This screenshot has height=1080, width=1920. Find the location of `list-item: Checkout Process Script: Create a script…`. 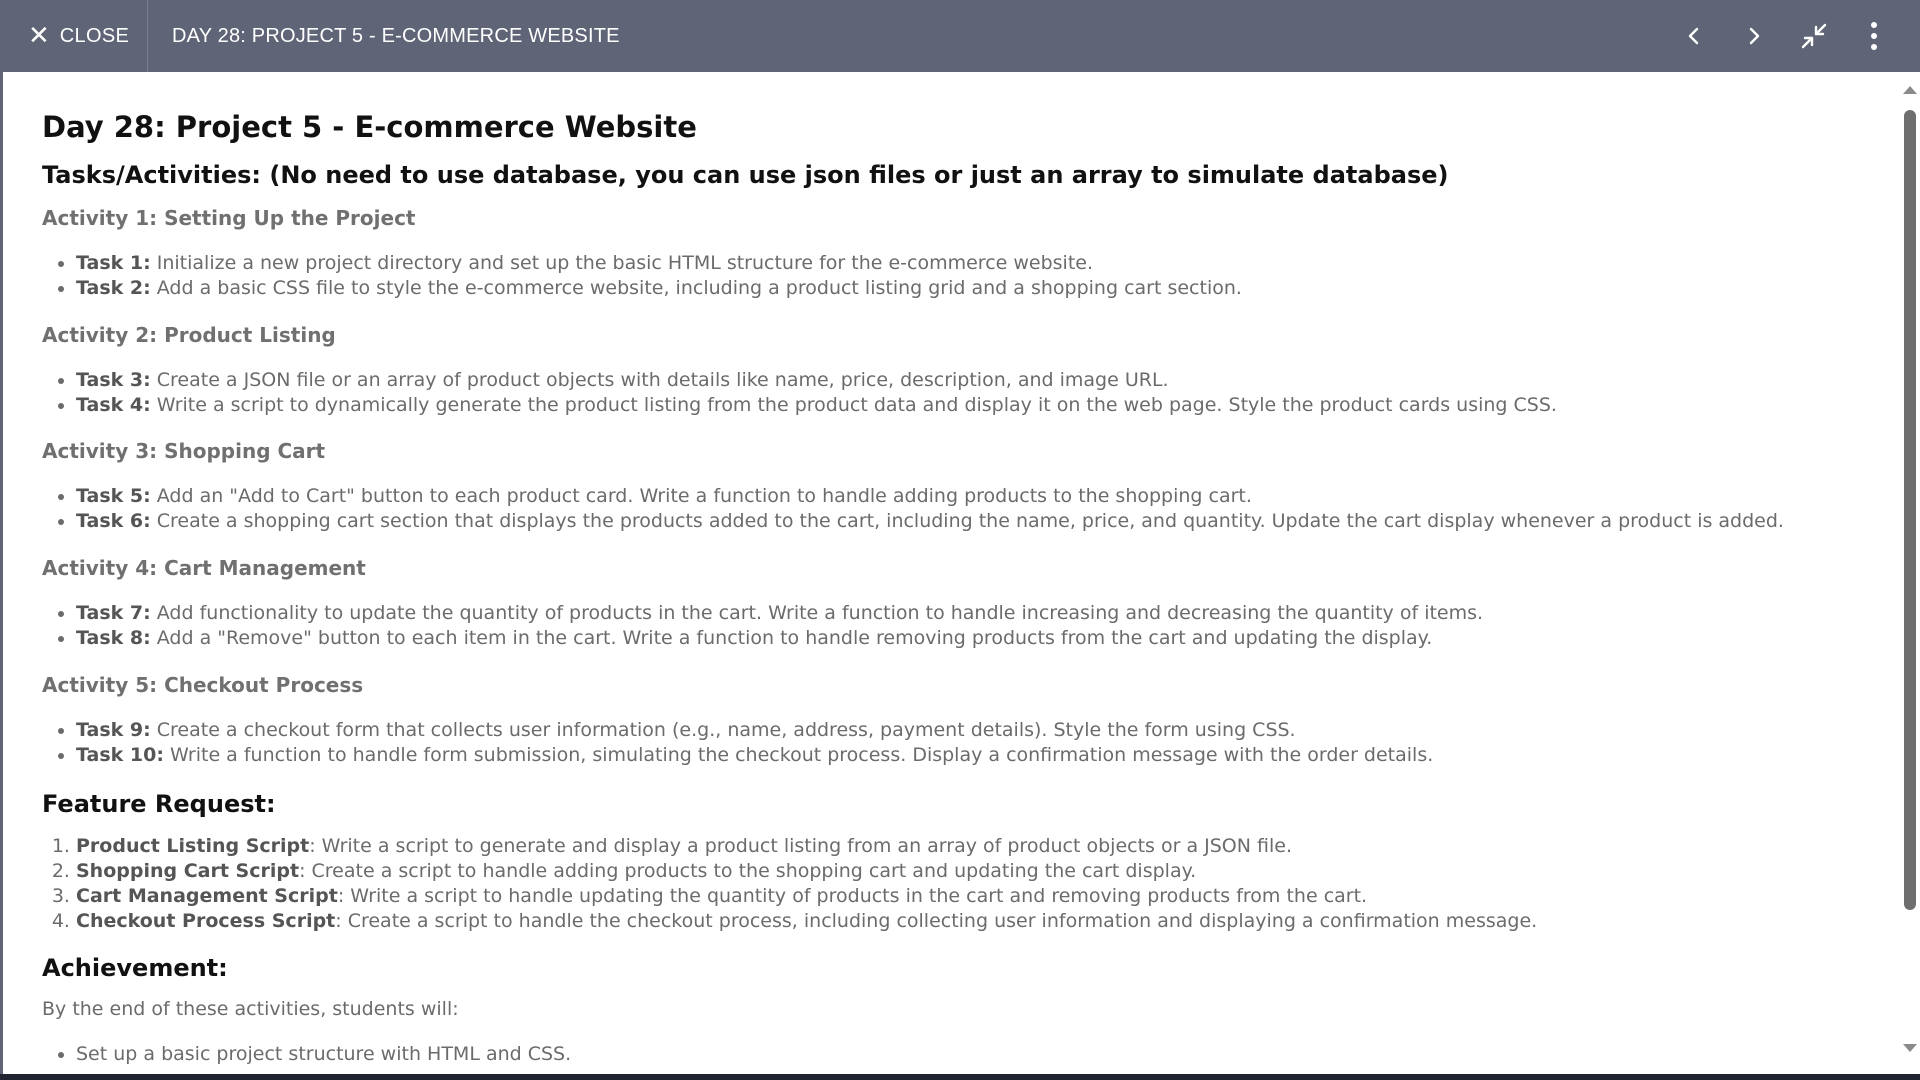

list-item: Checkout Process Script: Create a script… is located at coordinates (806, 921).